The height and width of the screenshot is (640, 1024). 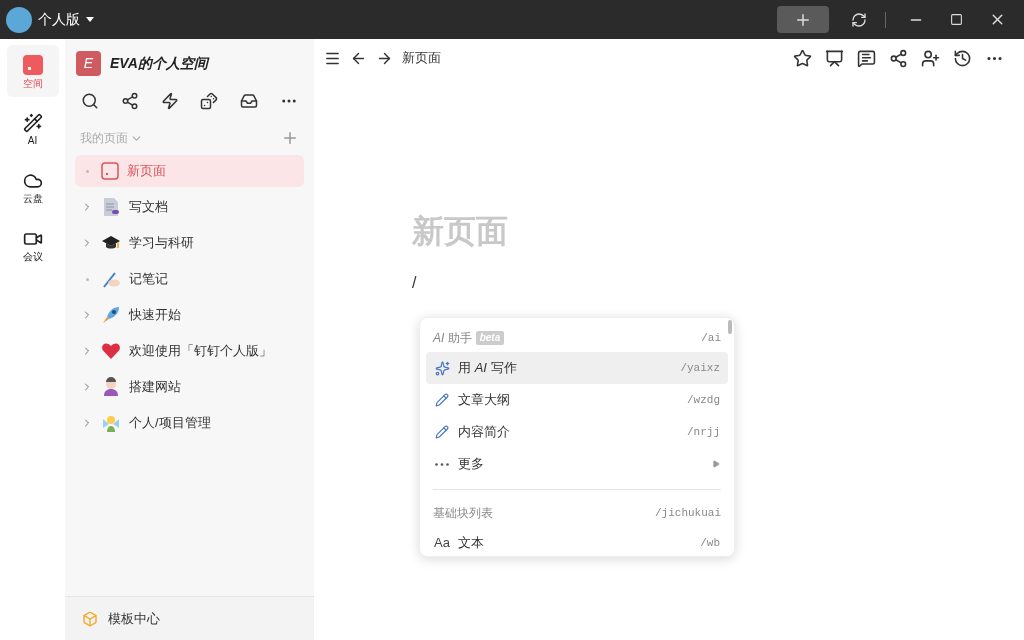 I want to click on rail-tab: 会议, so click(x=32, y=245).